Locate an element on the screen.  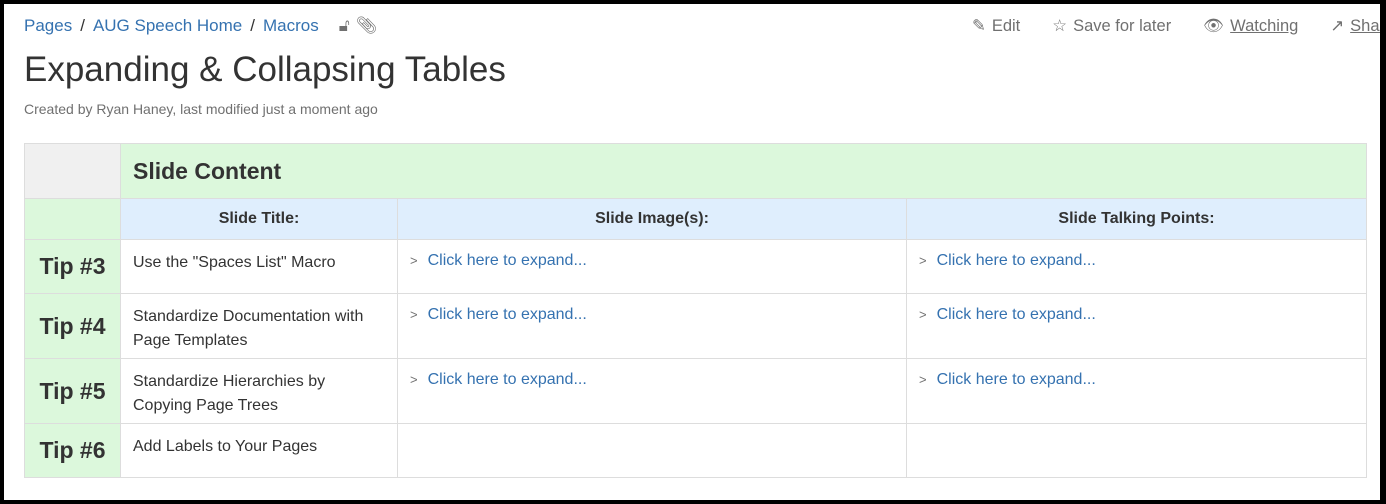
slide-title: Add Labels to Your Pages is located at coordinates (259, 450).